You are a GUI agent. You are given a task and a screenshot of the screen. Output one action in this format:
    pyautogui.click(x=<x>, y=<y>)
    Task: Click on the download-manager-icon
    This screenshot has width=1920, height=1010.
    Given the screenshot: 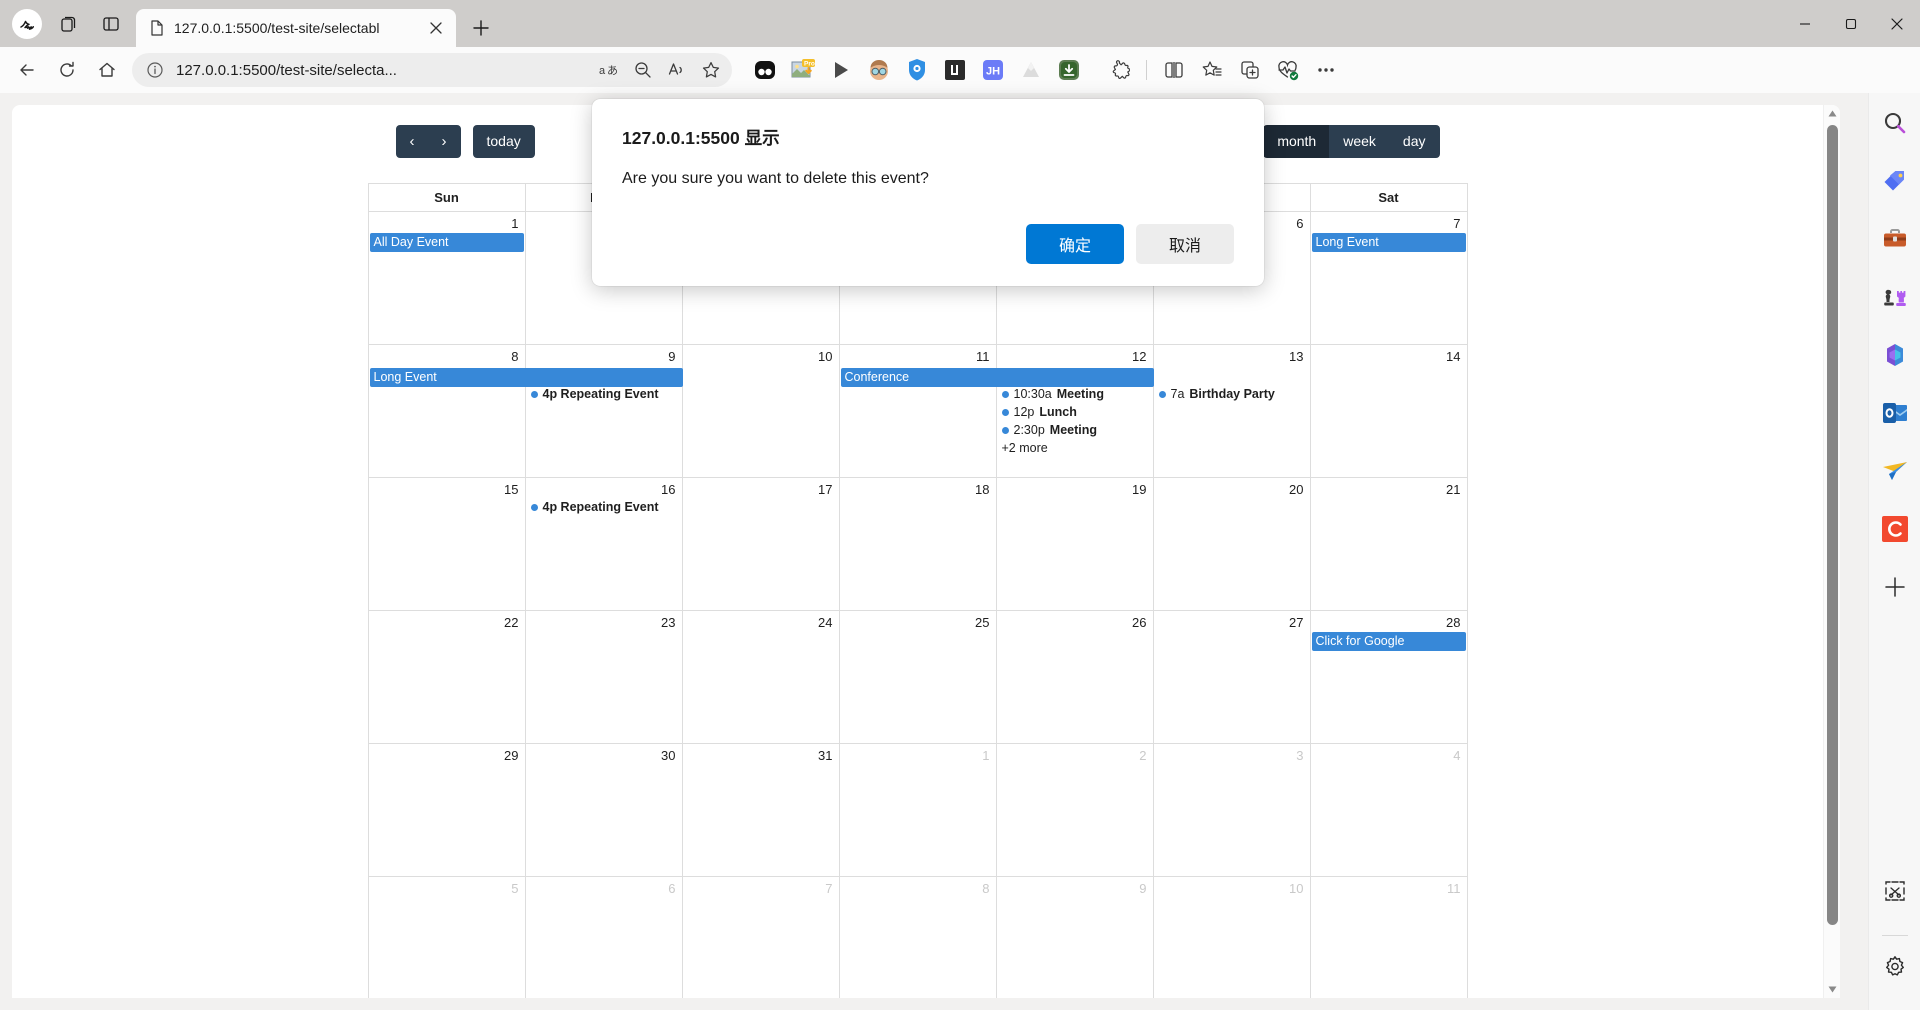 What is the action you would take?
    pyautogui.click(x=1069, y=70)
    